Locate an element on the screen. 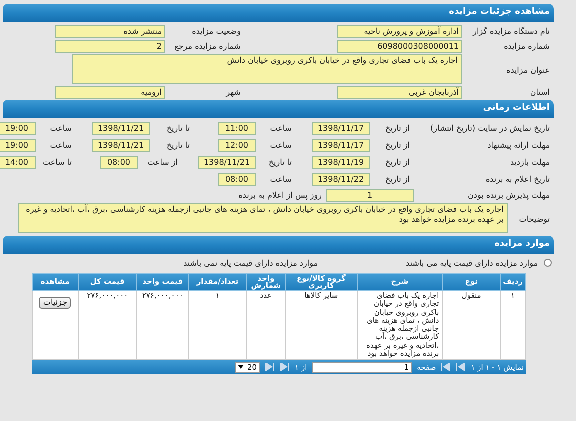 This screenshot has width=576, height=421. time-field: 11:00 is located at coordinates (237, 128).